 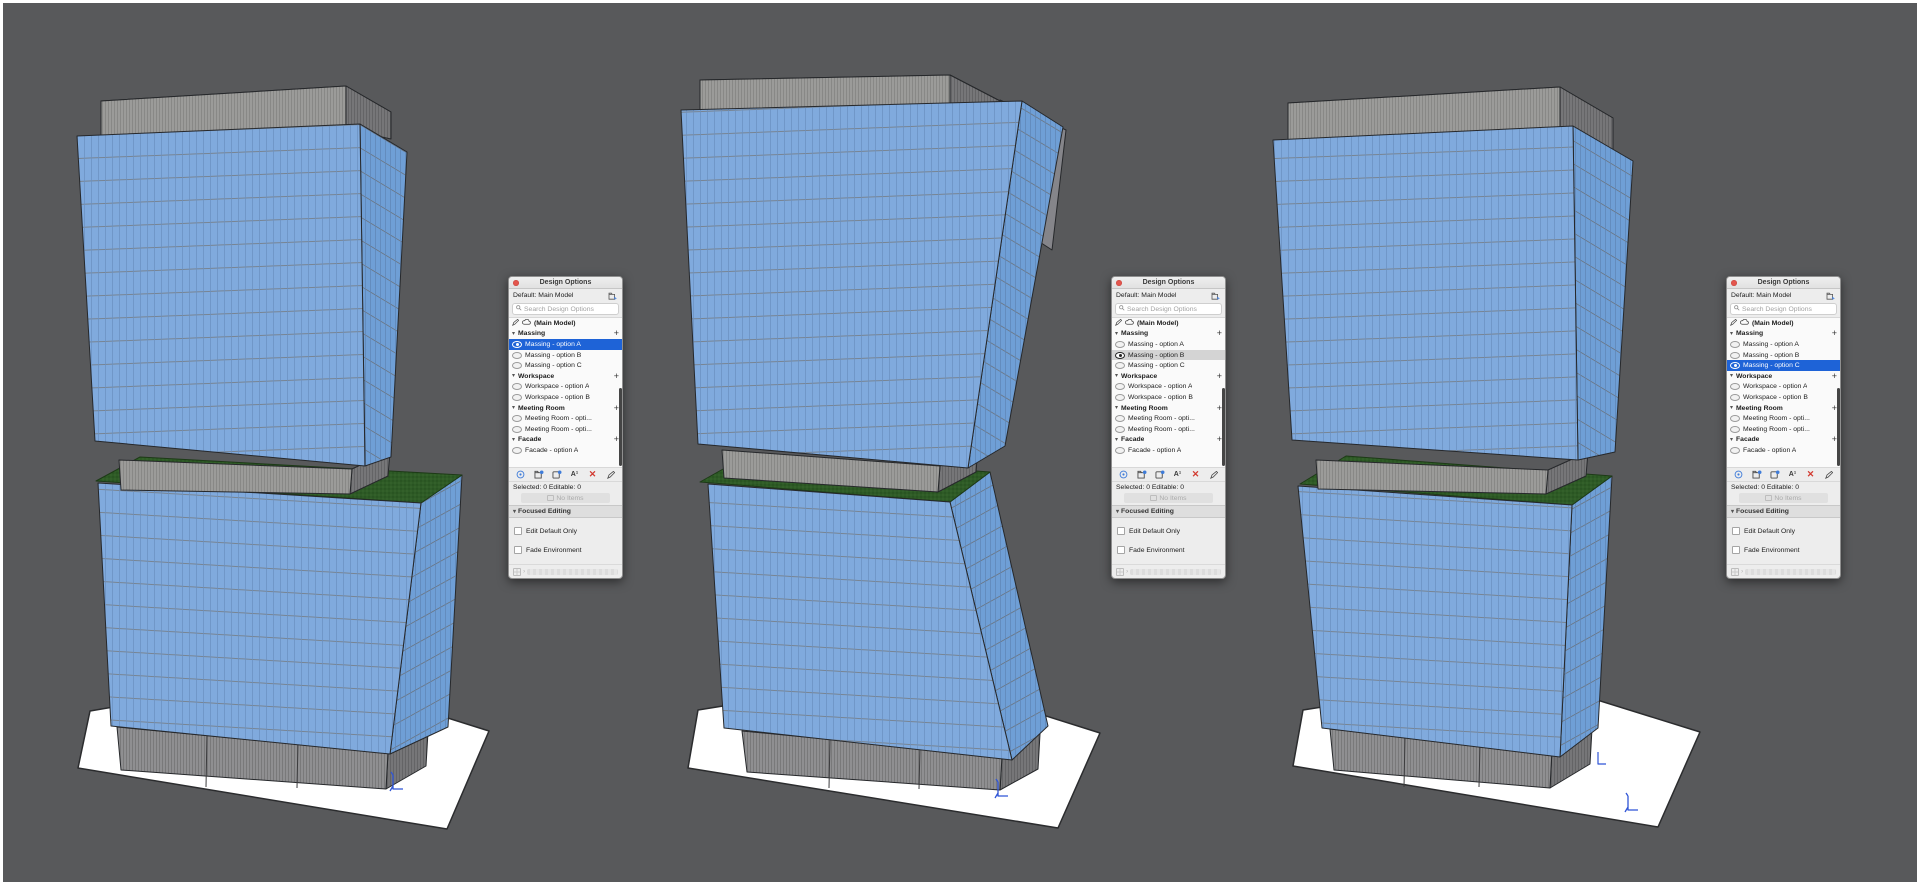 I want to click on option-row: Massing - option C, so click(x=1783, y=365).